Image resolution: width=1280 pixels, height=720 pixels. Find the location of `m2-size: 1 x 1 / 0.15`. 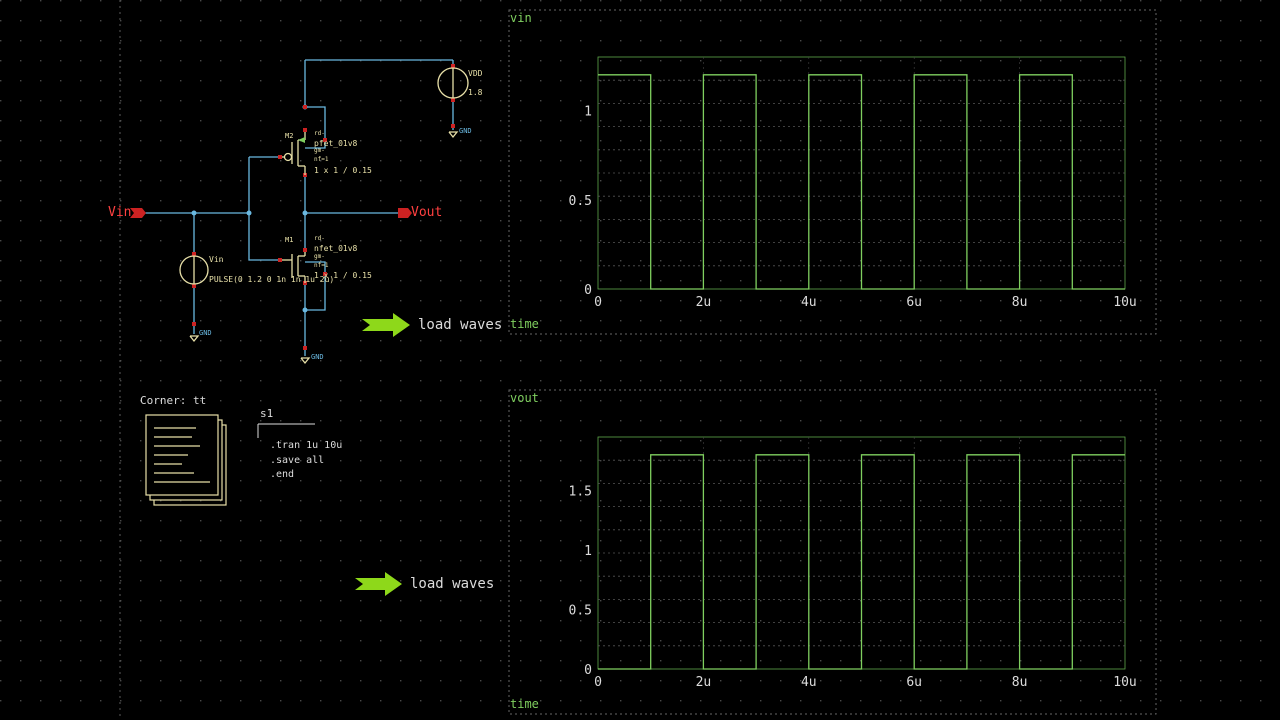

m2-size: 1 x 1 / 0.15 is located at coordinates (343, 170).